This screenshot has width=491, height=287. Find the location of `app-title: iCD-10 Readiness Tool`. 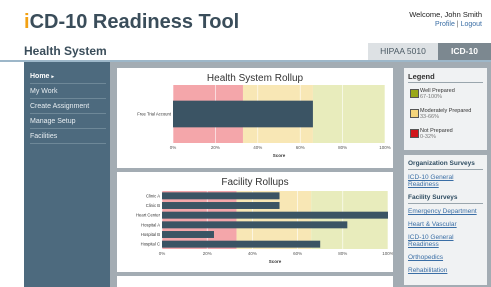

app-title: iCD-10 Readiness Tool is located at coordinates (131, 22).